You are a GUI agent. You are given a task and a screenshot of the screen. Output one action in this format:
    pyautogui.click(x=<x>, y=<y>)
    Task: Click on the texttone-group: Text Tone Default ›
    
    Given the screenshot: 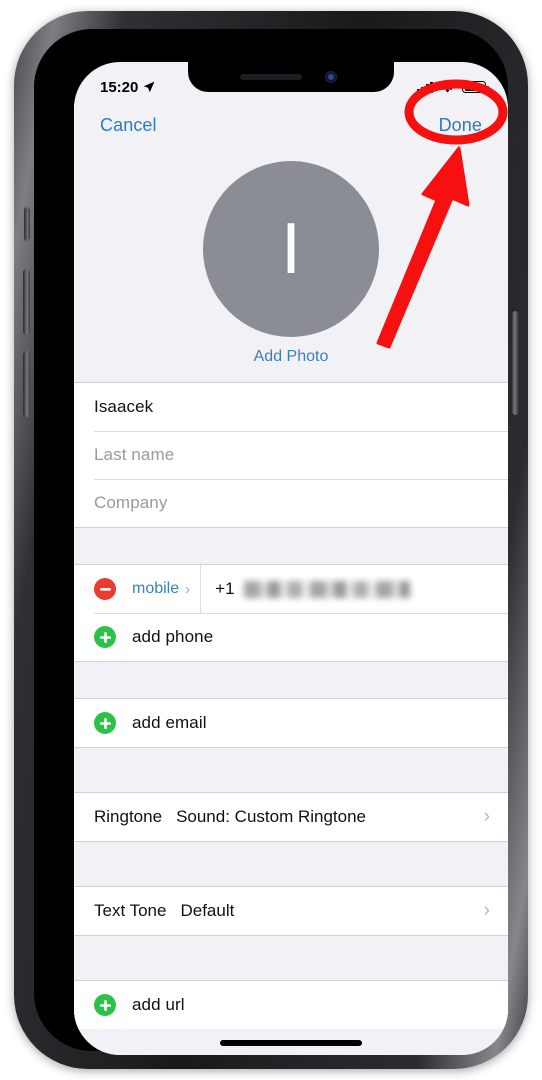 What is the action you would take?
    pyautogui.click(x=291, y=911)
    